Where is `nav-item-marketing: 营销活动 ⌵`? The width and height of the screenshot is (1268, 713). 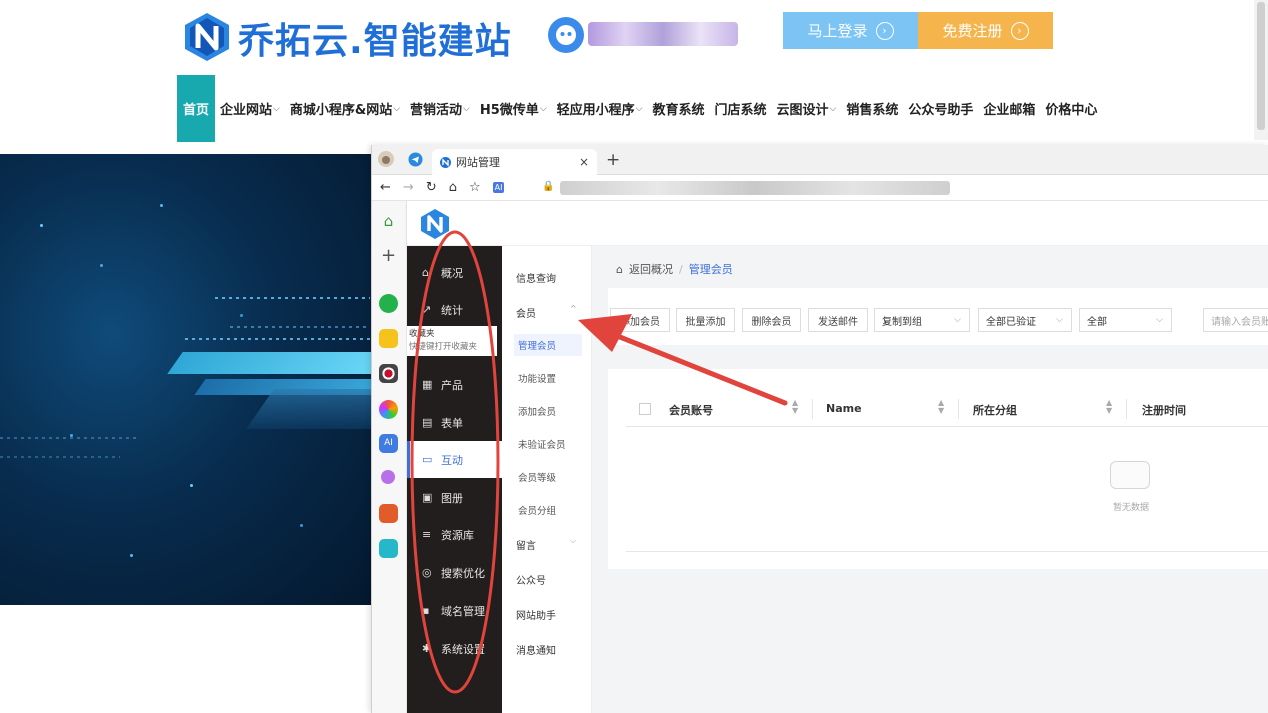
nav-item-marketing: 营销活动 ⌵ is located at coordinates (440, 108).